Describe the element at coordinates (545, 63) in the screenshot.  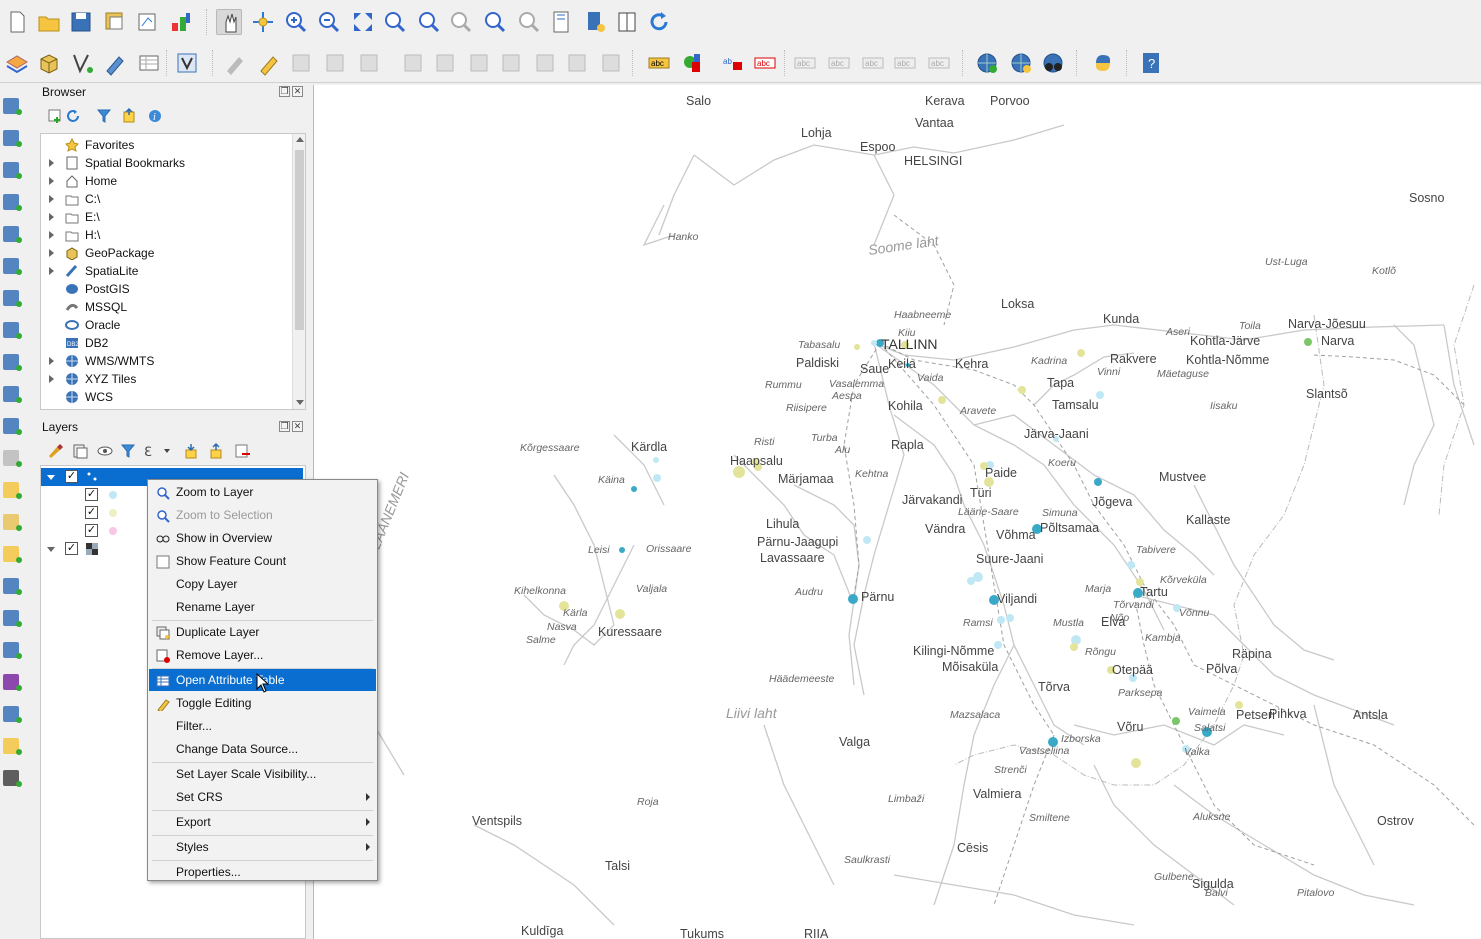
I see `paste-features-icon` at that location.